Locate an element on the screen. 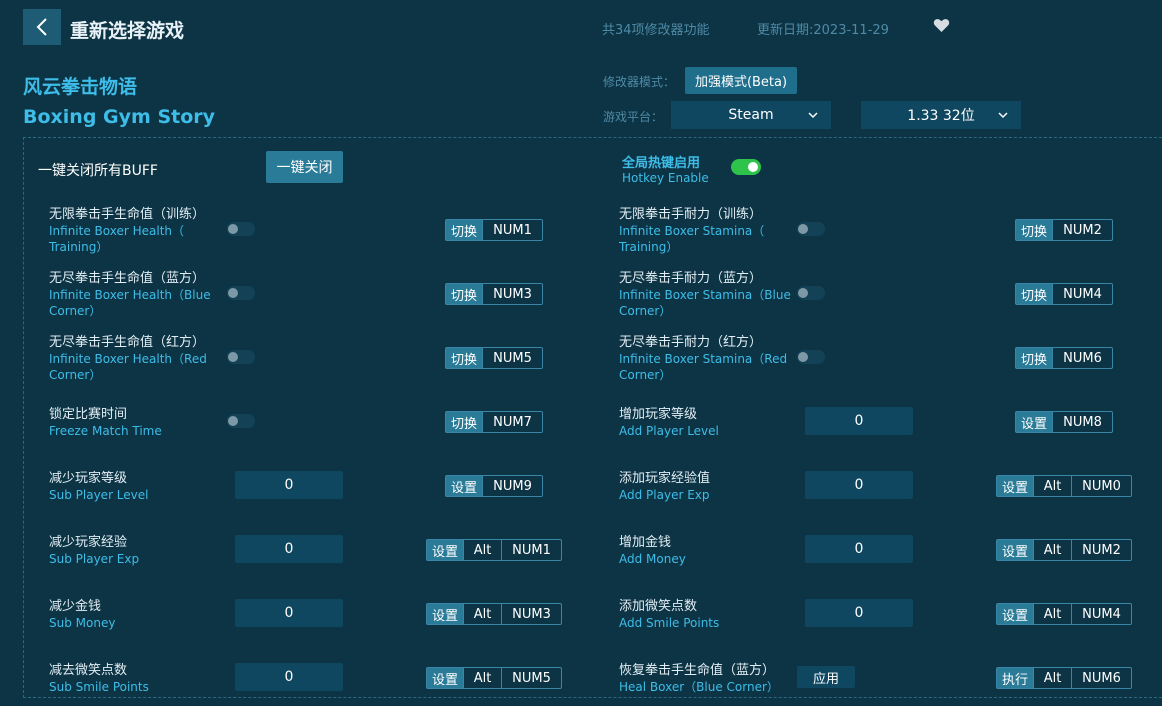 This screenshot has height=706, width=1162. option-label: 减少玩家经验 Sub Player Exp is located at coordinates (94, 550).